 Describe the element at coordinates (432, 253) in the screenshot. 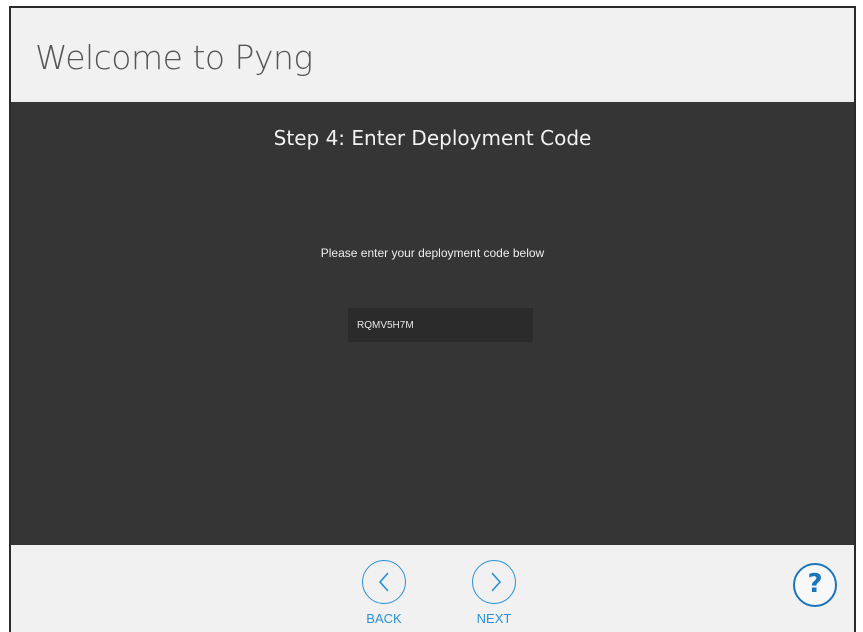

I see `instruction-text: Please enter your deployment code below` at that location.